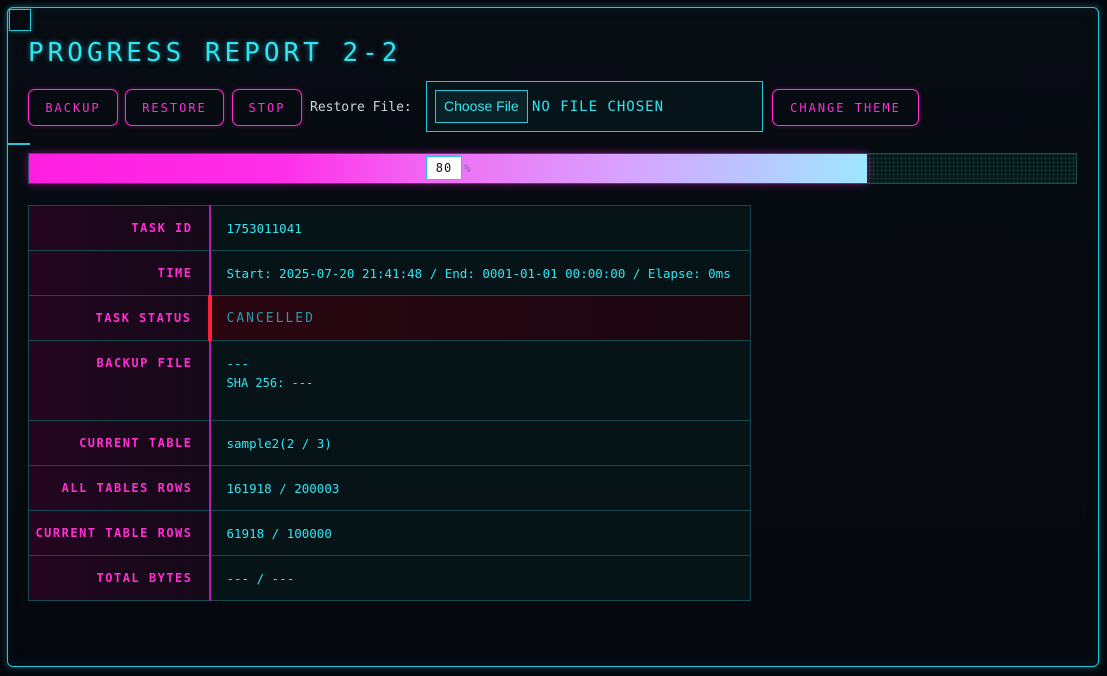 This screenshot has width=1107, height=676. What do you see at coordinates (467, 168) in the screenshot?
I see `progress-unit: %` at bounding box center [467, 168].